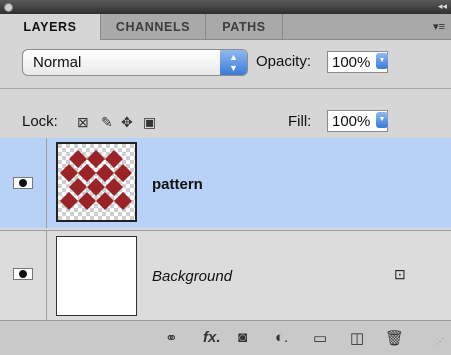 The width and height of the screenshot is (451, 355). Describe the element at coordinates (8, 7) in the screenshot. I see `close-panel-icon` at that location.